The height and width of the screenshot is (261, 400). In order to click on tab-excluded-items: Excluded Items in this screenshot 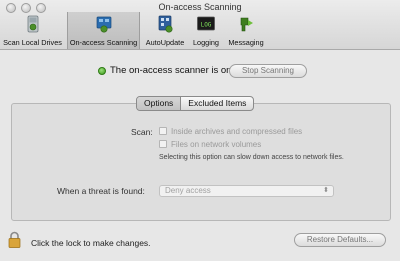, I will do `click(217, 103)`.